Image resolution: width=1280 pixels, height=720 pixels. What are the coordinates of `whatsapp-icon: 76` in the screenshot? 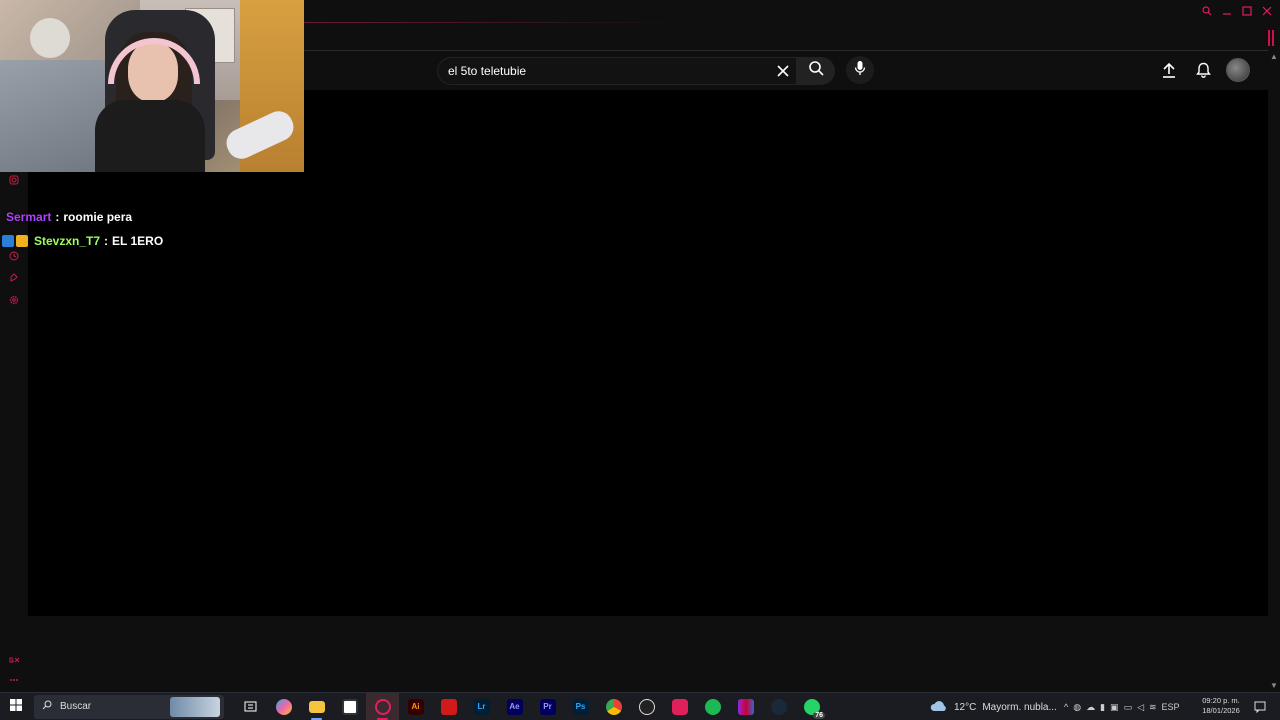 It's located at (811, 706).